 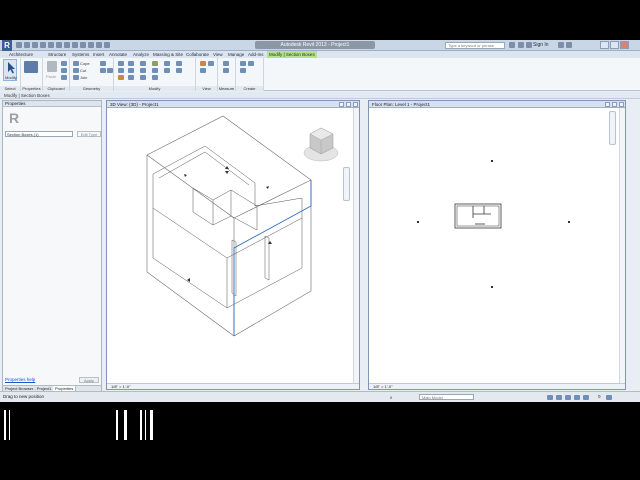 I want to click on subscription-icon, so click(x=521, y=45).